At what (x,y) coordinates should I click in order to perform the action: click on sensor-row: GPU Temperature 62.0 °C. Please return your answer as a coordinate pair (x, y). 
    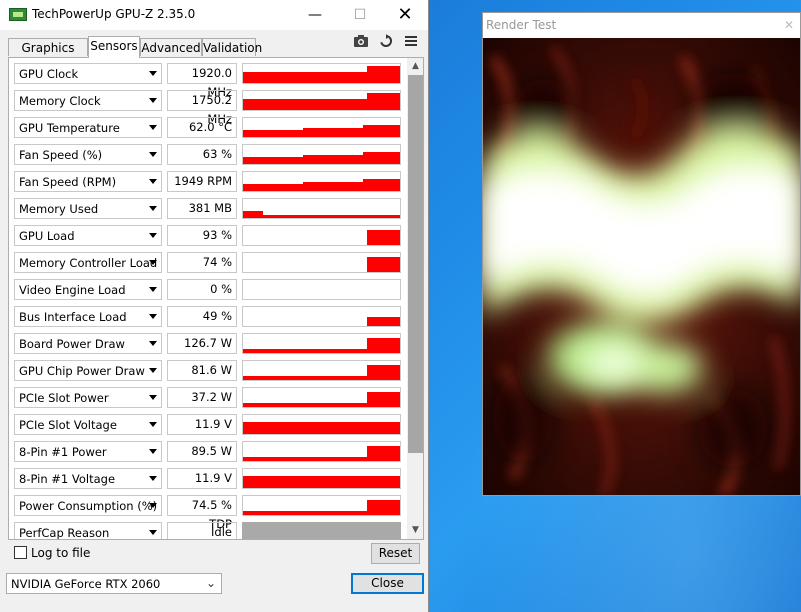
    Looking at the image, I should click on (210, 127).